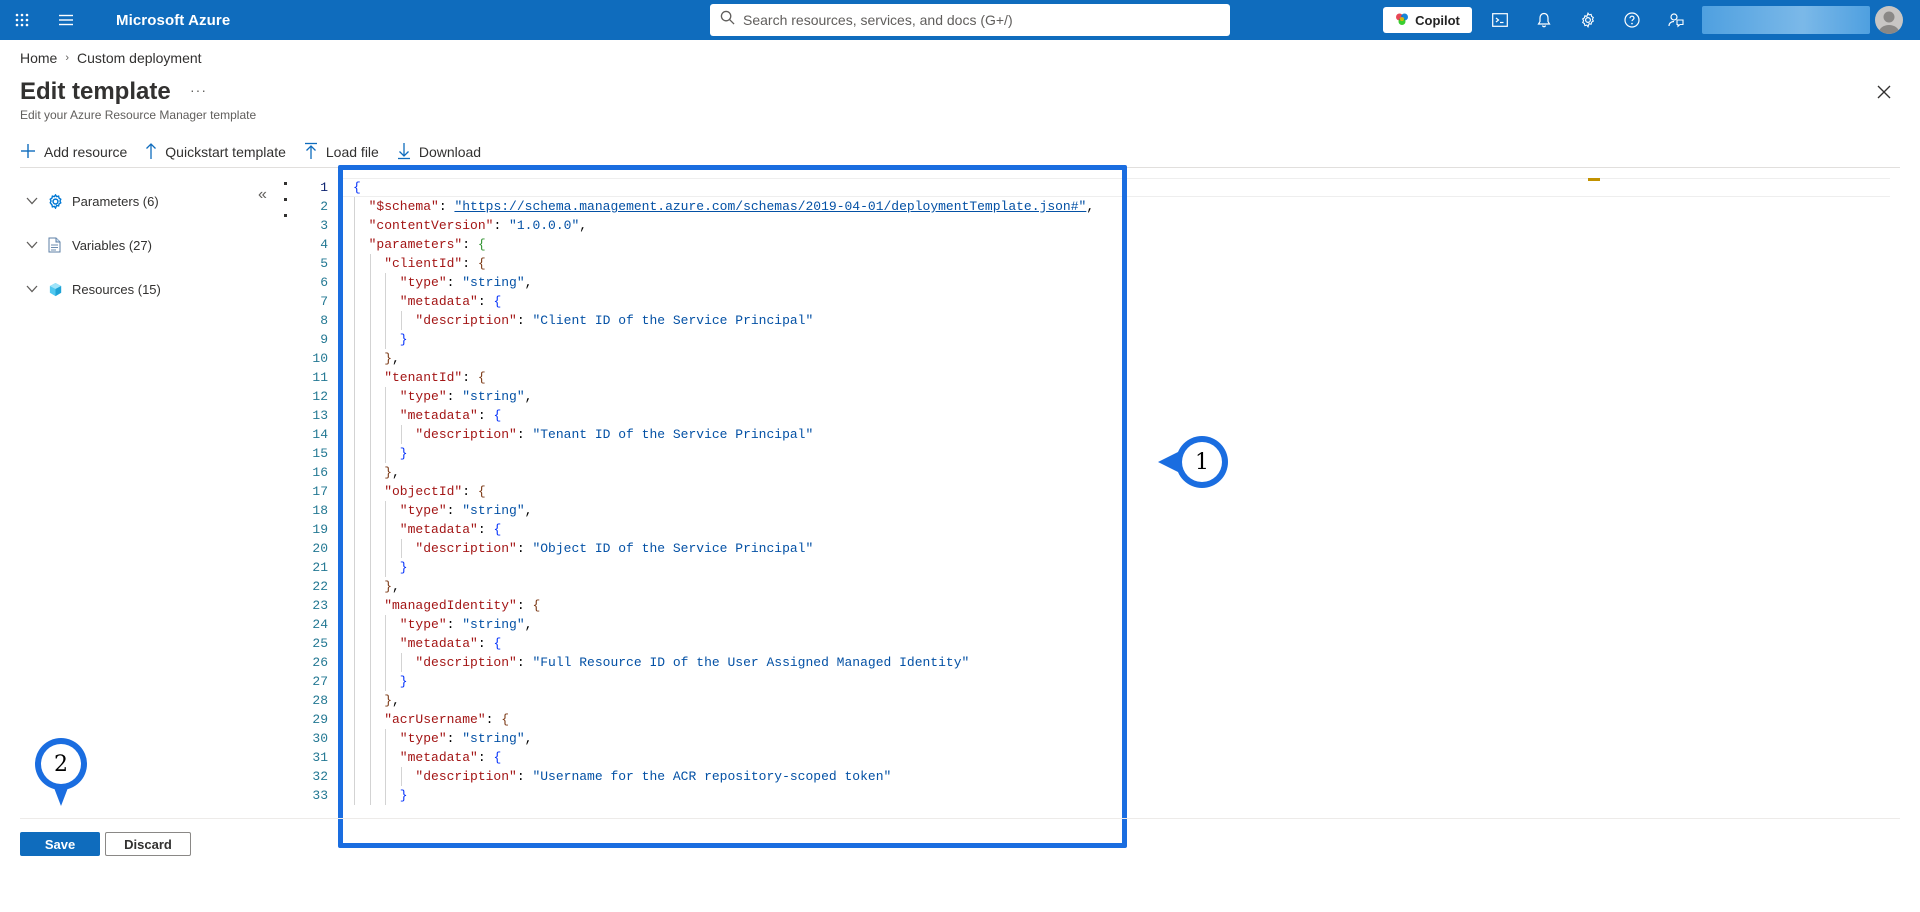 This screenshot has height=912, width=1920. Describe the element at coordinates (1100, 339) in the screenshot. I see `code-line: 9 }` at that location.